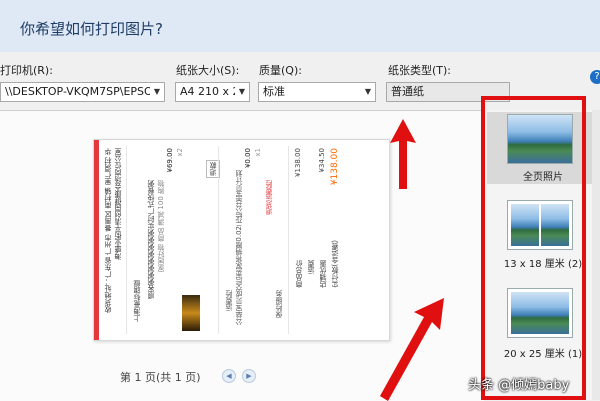 Image resolution: width=600 pixels, height=401 pixels. I want to click on goods-total-label: 商品总价, so click(299, 274).